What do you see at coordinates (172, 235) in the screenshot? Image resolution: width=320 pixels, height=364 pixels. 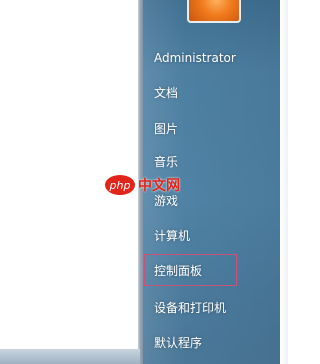 I see `menu-item-label: 计算机` at bounding box center [172, 235].